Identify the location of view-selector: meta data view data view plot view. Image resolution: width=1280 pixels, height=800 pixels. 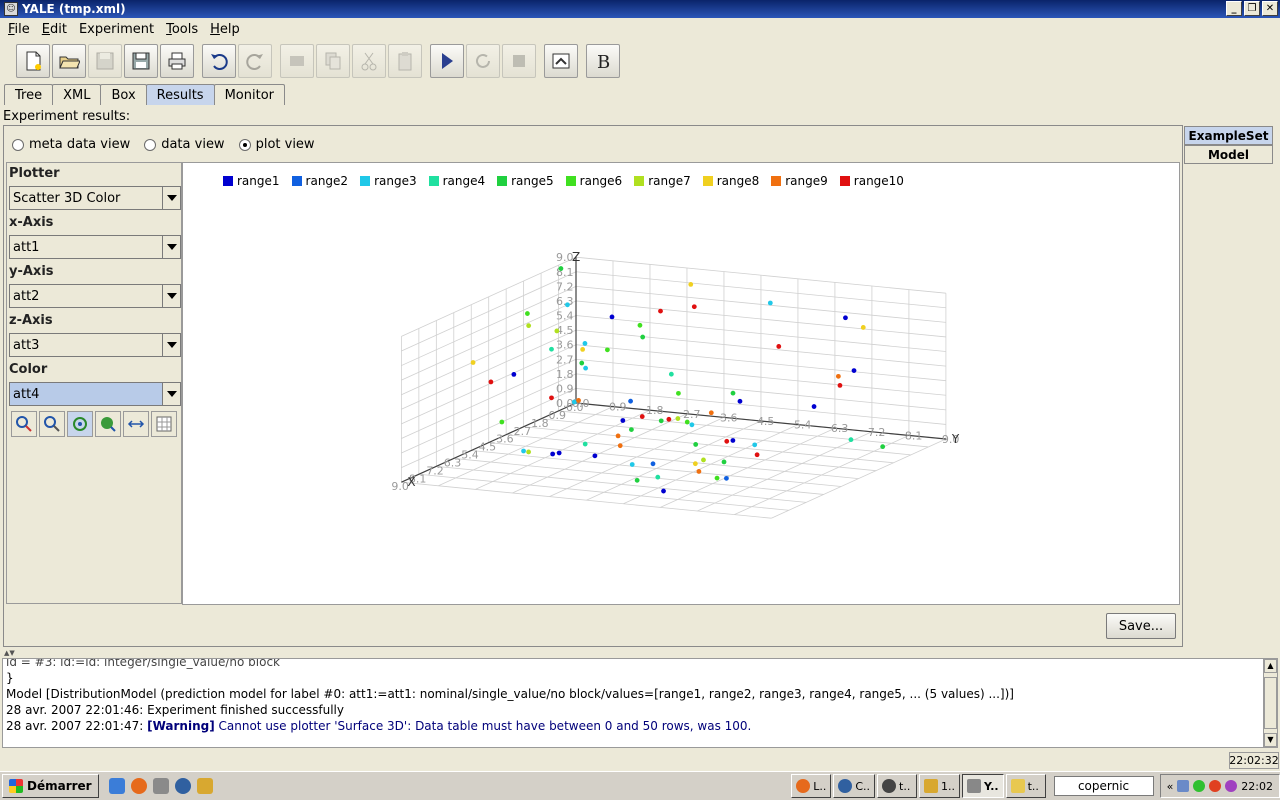
(163, 144).